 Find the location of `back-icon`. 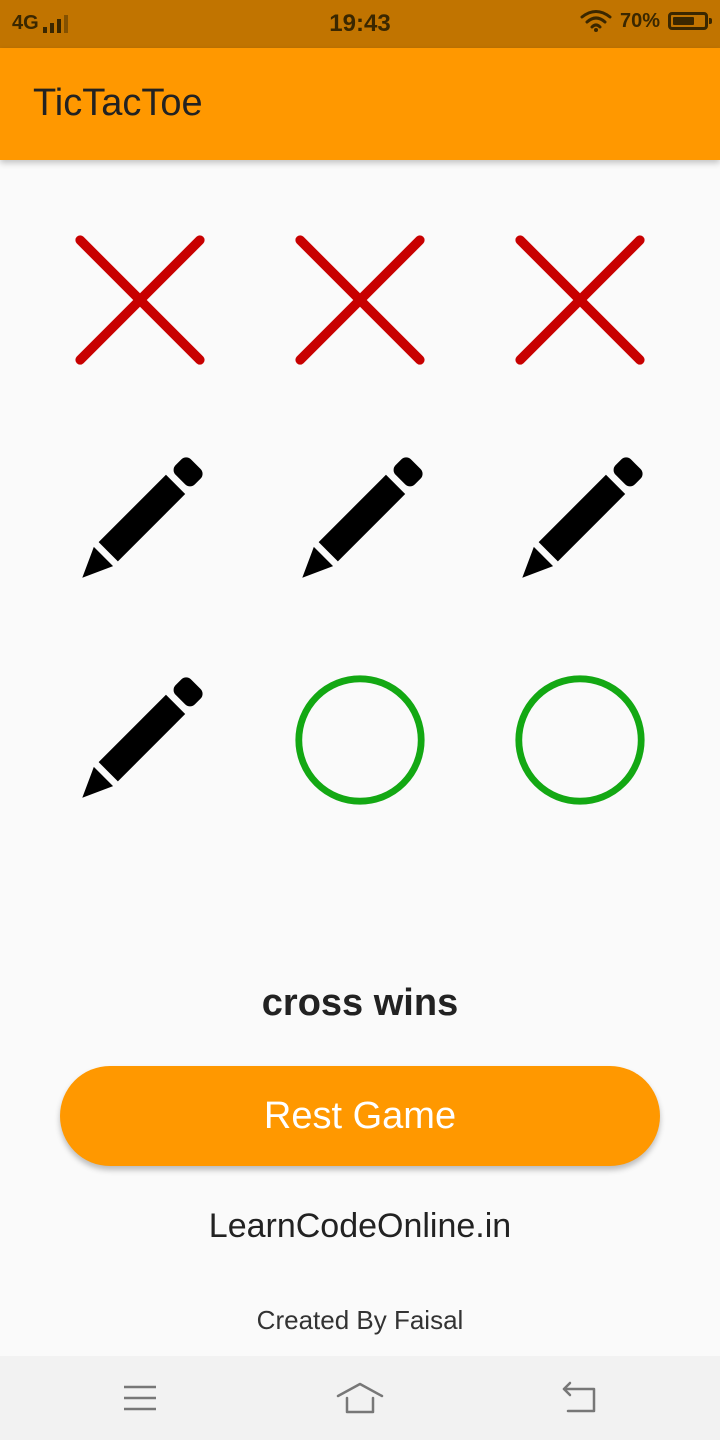

back-icon is located at coordinates (579, 1397).